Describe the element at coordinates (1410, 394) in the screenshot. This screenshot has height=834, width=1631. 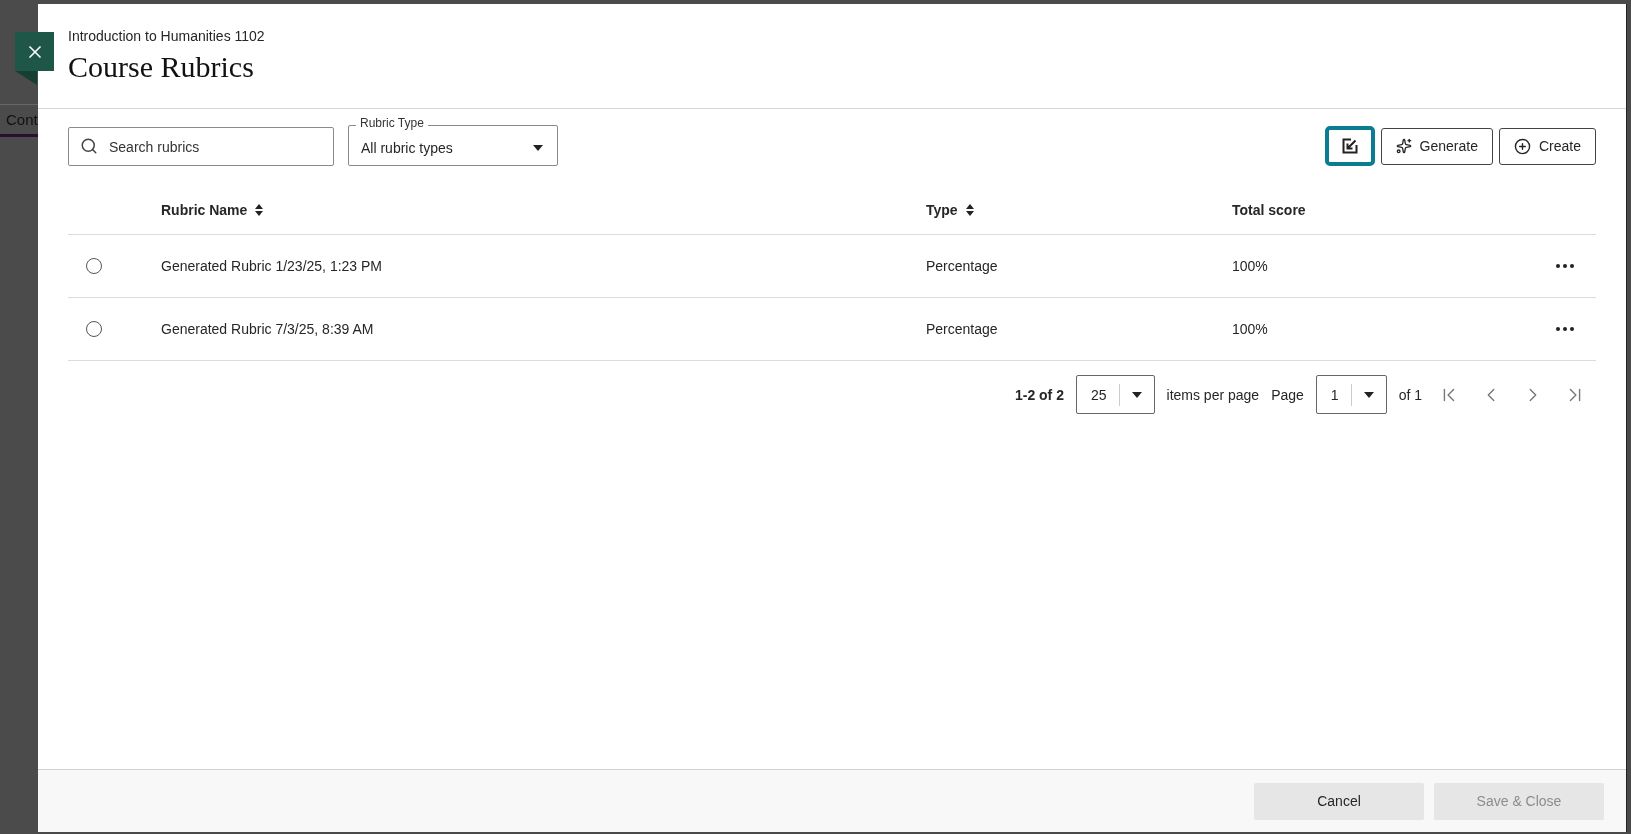
I see `page-count: of 1` at that location.